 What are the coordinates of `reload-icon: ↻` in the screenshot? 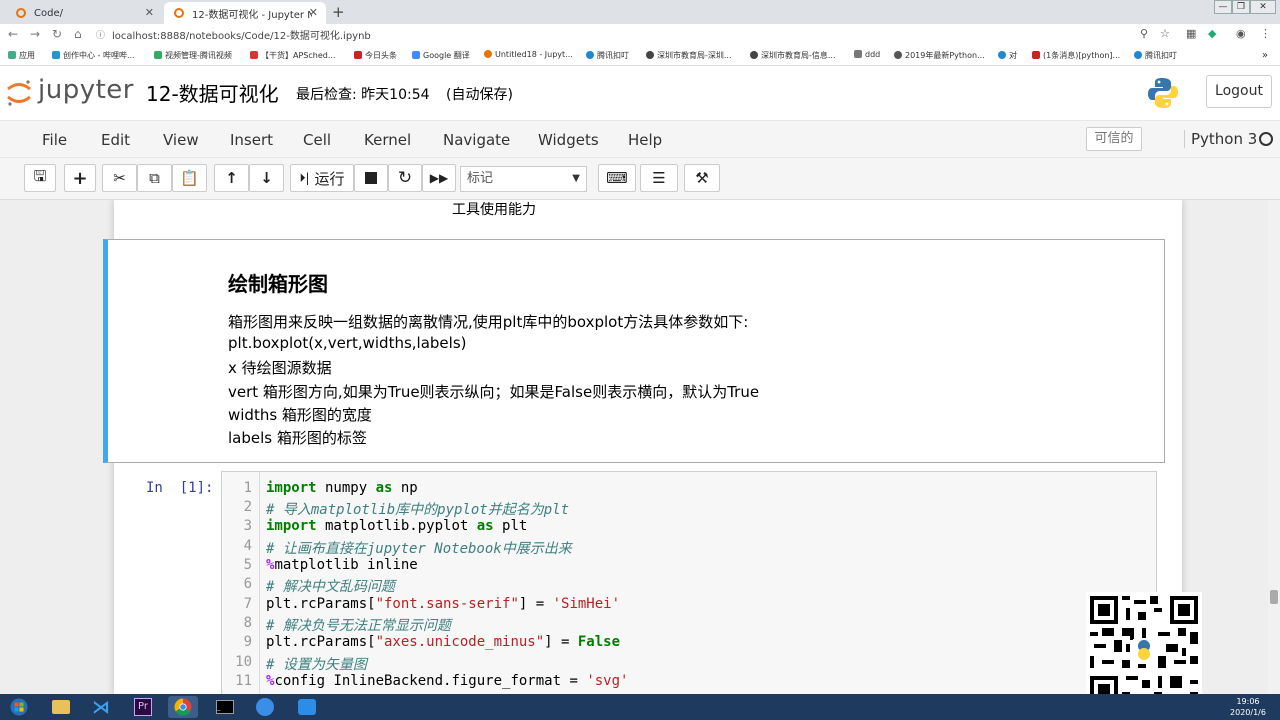 It's located at (57, 34).